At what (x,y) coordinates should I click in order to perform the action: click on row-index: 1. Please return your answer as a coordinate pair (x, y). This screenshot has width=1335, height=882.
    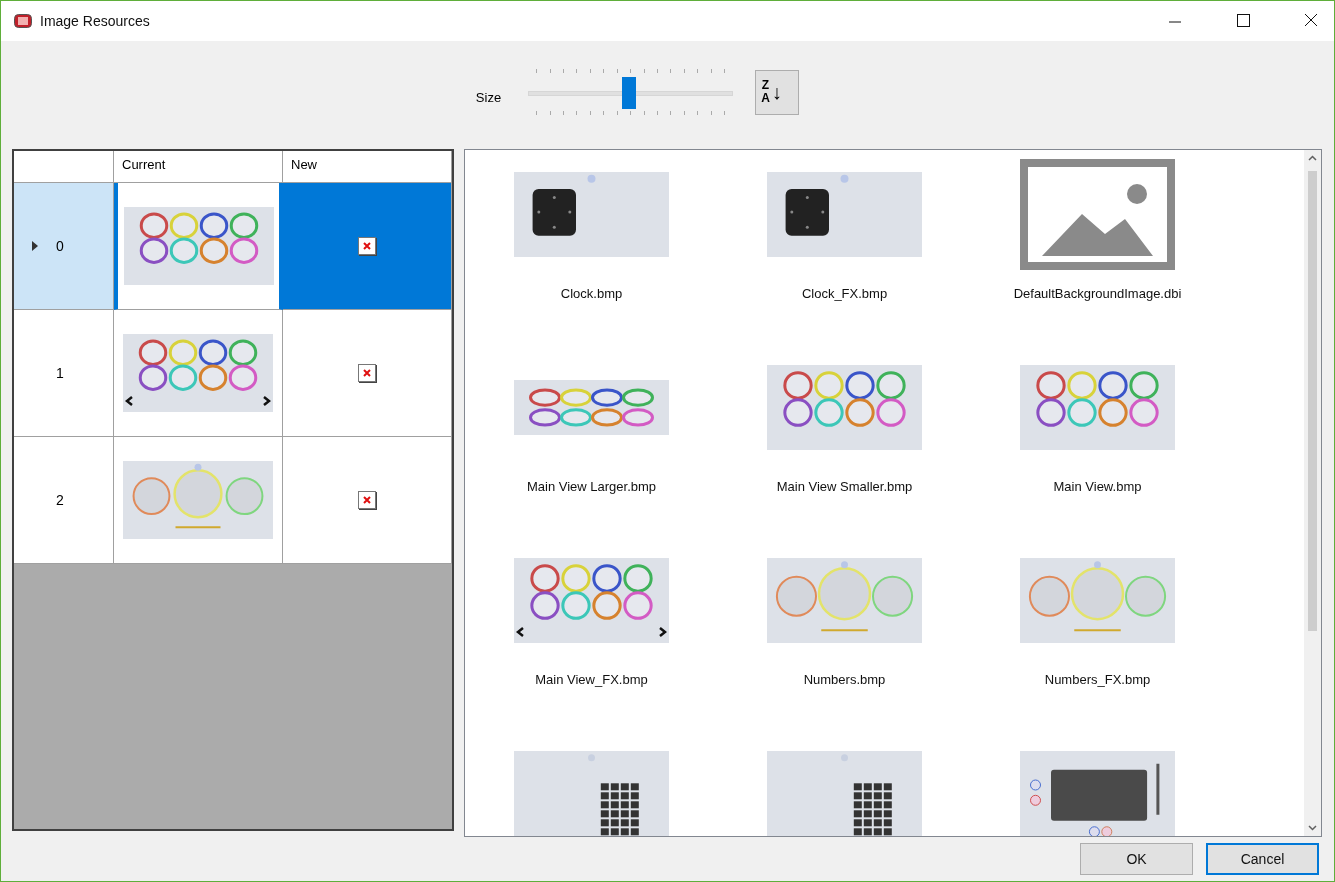
    Looking at the image, I should click on (60, 373).